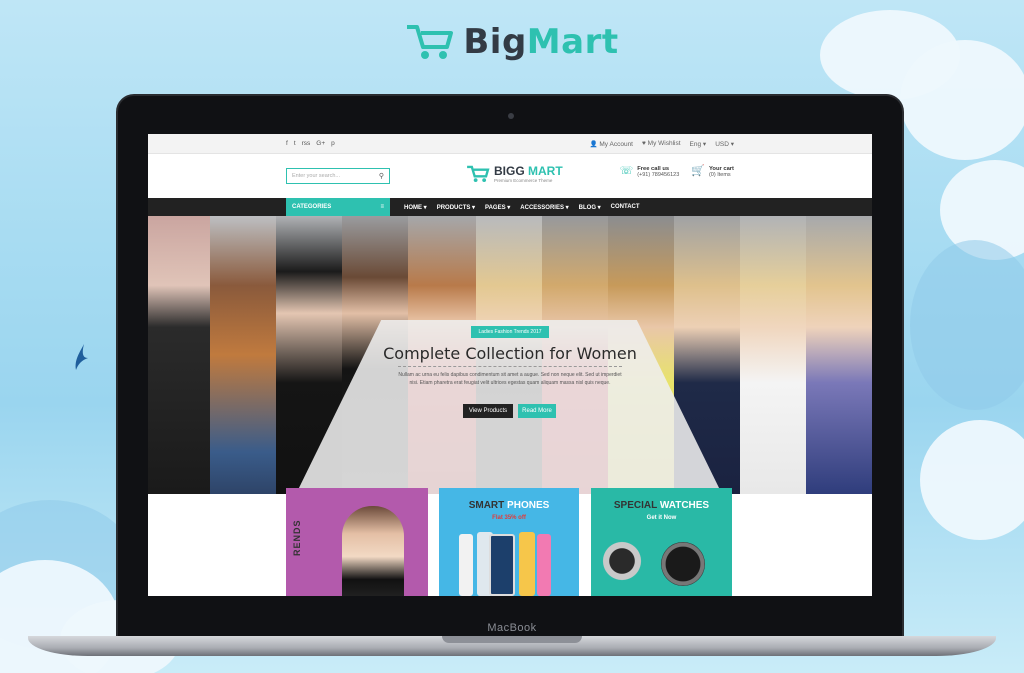  Describe the element at coordinates (509, 171) in the screenshot. I see `logo-title-part1: BIGG` at that location.